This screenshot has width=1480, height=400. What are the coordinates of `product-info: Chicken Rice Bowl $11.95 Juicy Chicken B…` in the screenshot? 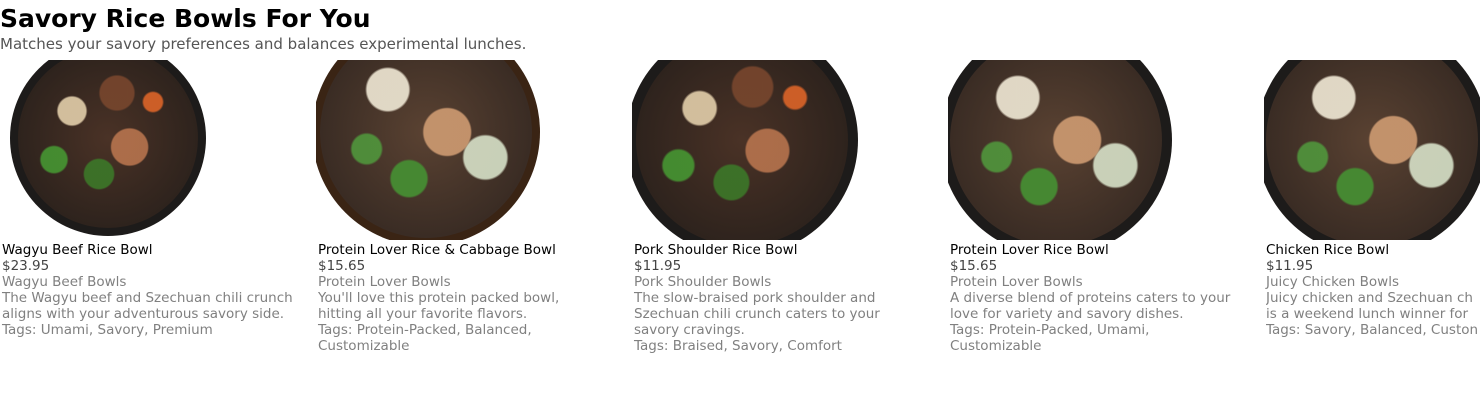 It's located at (1372, 290).